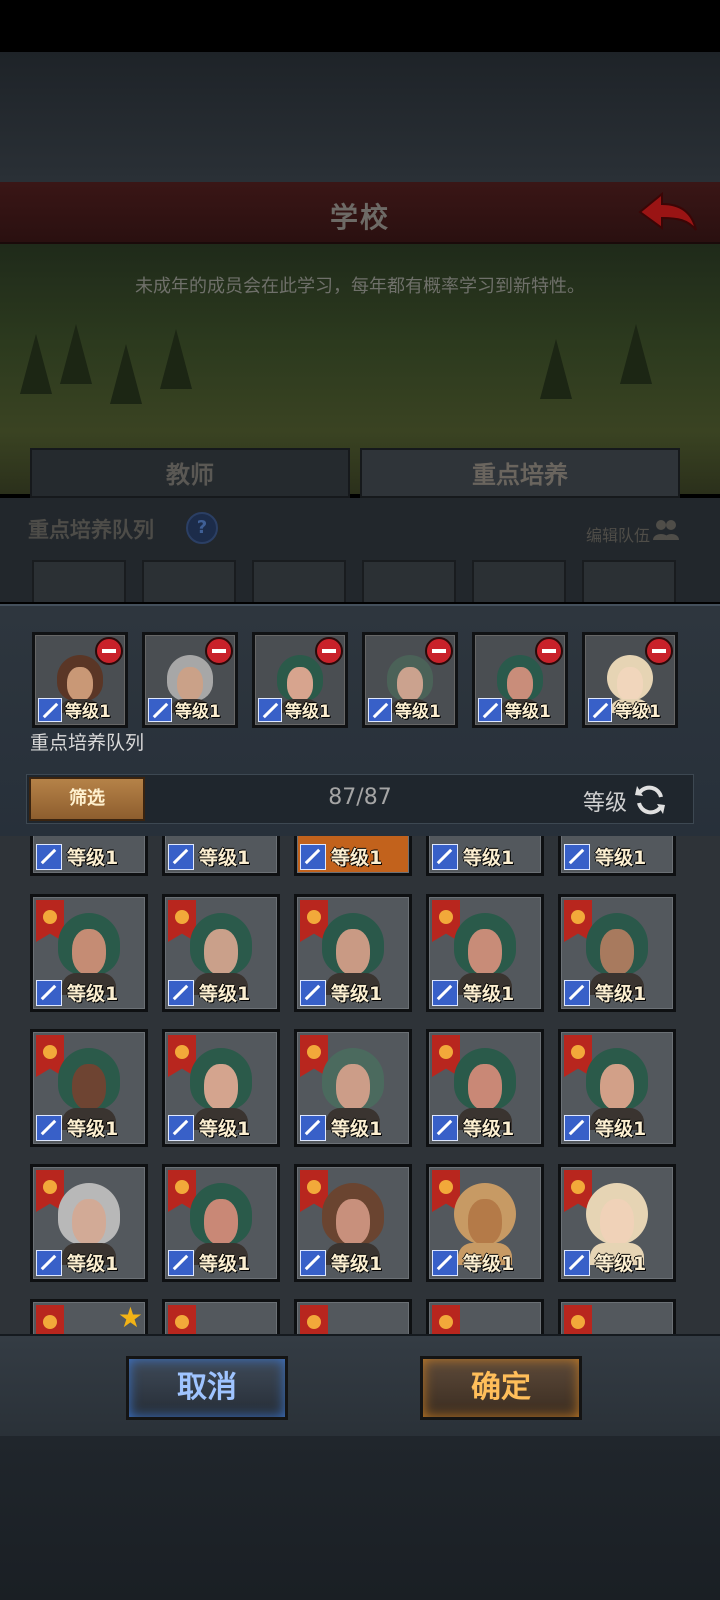 This screenshot has width=720, height=1600. I want to click on help-icon: ?, so click(202, 528).